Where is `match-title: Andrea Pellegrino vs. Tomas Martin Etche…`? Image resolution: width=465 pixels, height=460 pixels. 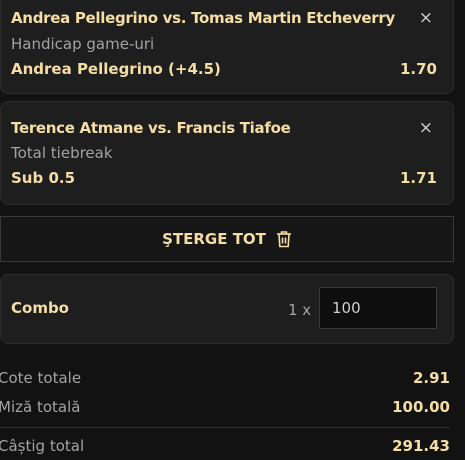 match-title: Andrea Pellegrino vs. Tomas Martin Etche… is located at coordinates (203, 18).